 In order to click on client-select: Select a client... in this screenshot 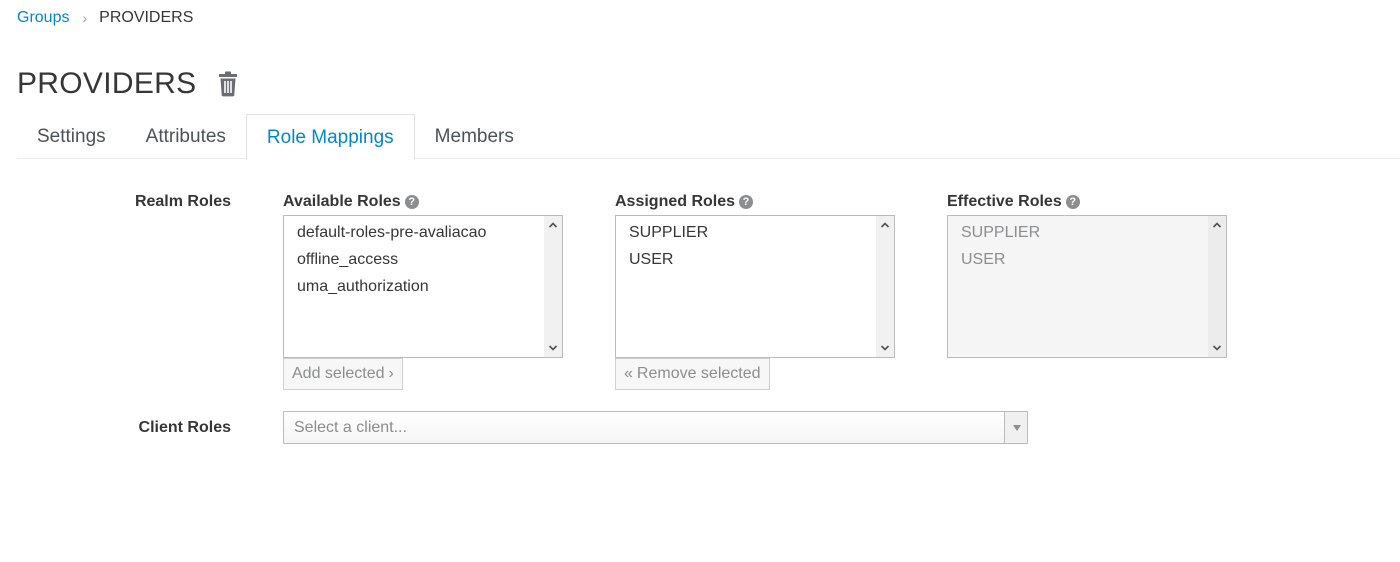, I will do `click(655, 427)`.